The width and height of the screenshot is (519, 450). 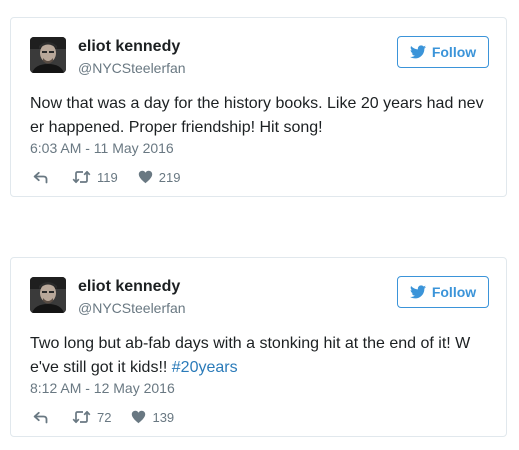 I want to click on tweet-timestamp: 6:03 AM - 11 May 2016, so click(x=102, y=148).